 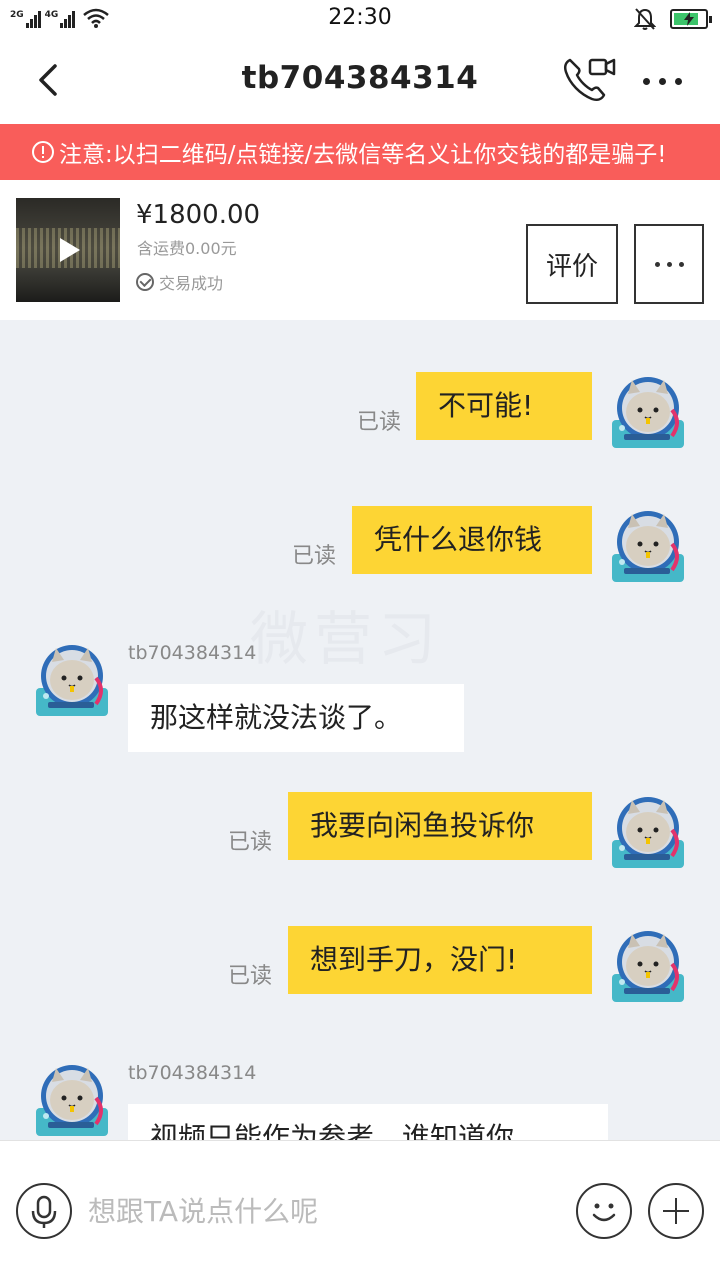 I want to click on battery-icon, so click(x=691, y=19).